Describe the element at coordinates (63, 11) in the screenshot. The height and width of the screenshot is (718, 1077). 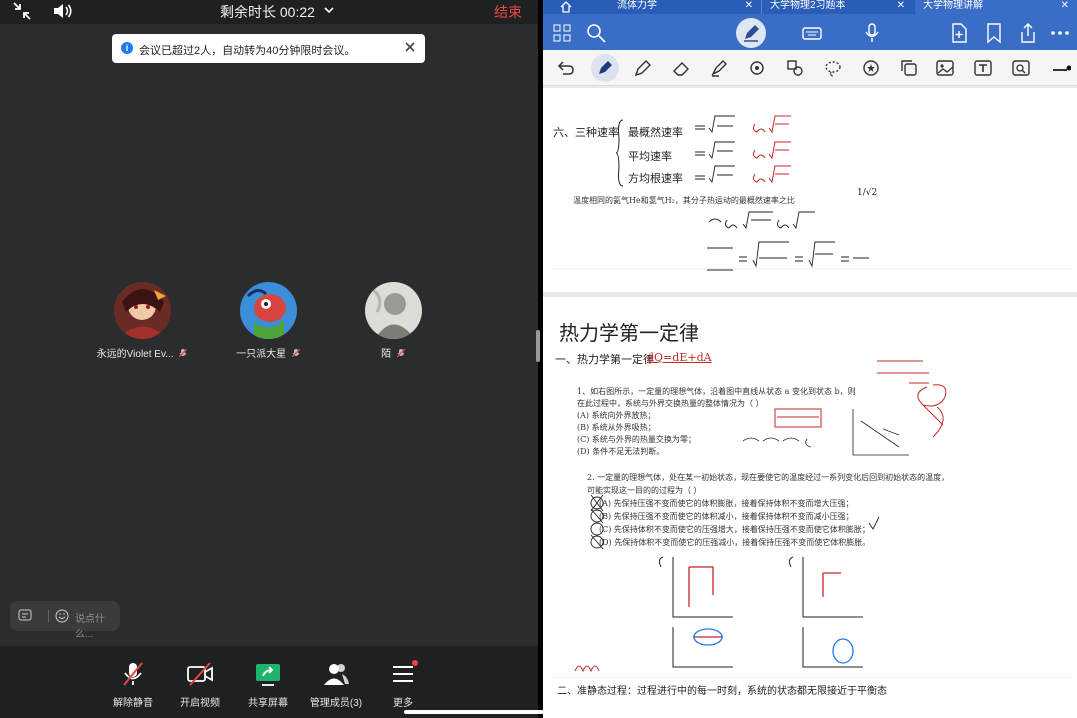
I see `speaker-icon` at that location.